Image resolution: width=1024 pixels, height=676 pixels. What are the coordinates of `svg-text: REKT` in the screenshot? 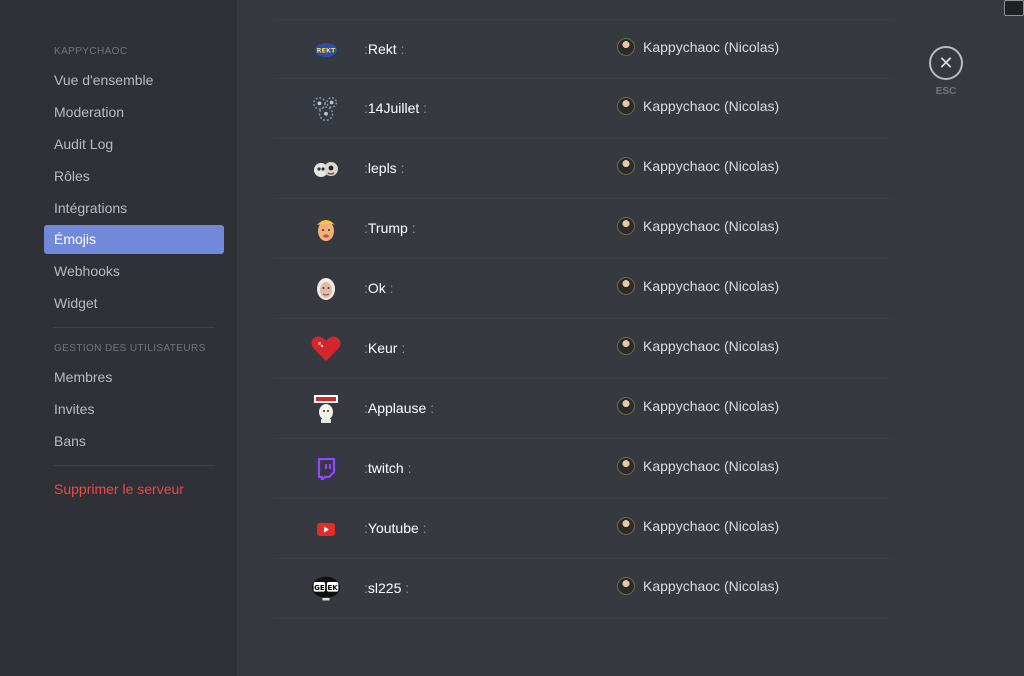 It's located at (326, 51).